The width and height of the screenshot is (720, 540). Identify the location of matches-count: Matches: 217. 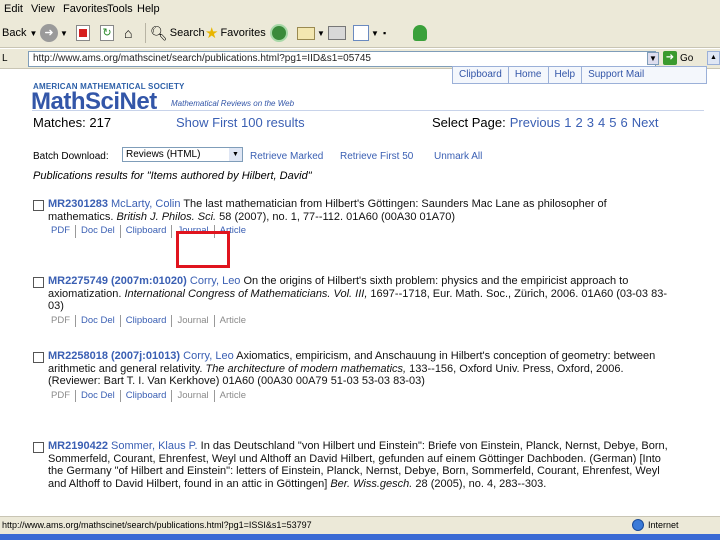
(72, 122).